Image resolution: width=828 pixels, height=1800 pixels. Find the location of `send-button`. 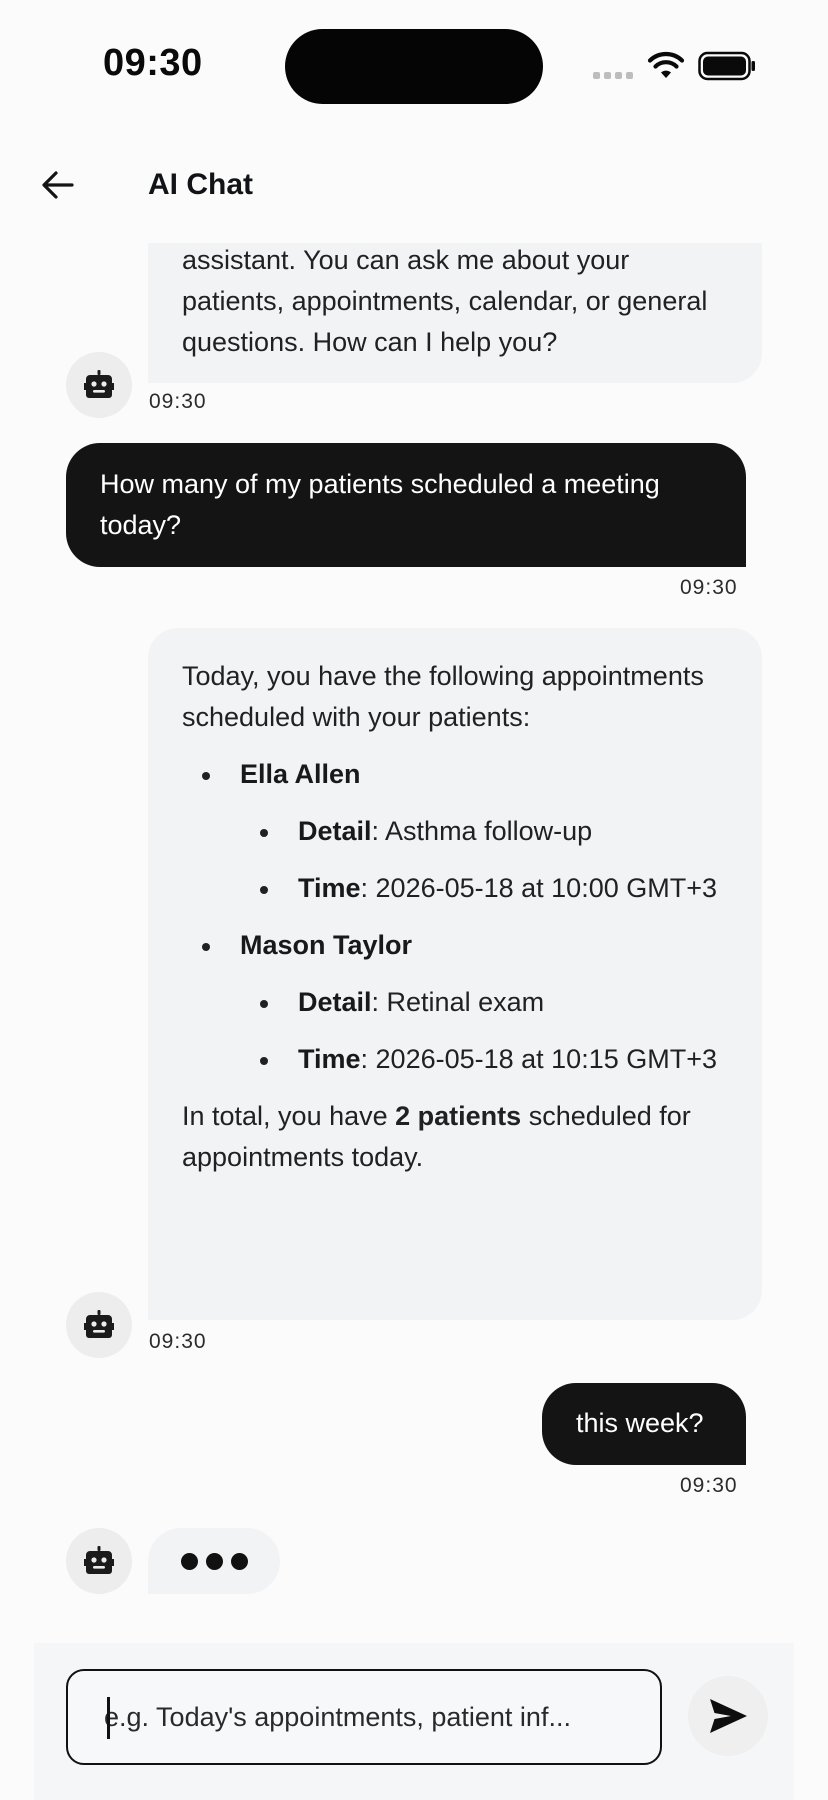

send-button is located at coordinates (728, 1716).